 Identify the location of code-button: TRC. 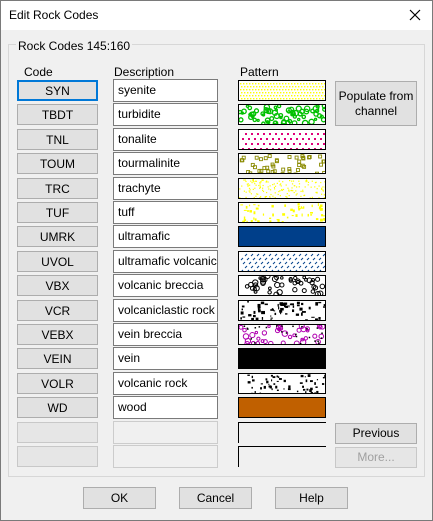
(57, 188).